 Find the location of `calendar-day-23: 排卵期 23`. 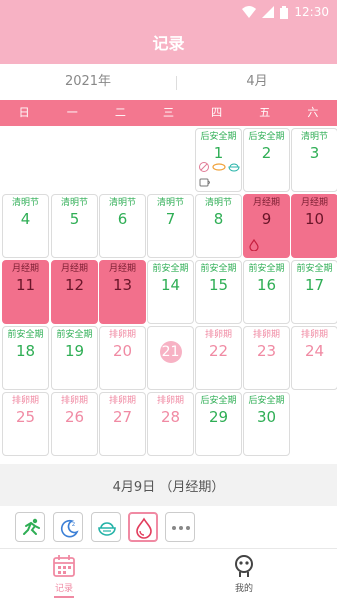

calendar-day-23: 排卵期 23 is located at coordinates (266, 358).